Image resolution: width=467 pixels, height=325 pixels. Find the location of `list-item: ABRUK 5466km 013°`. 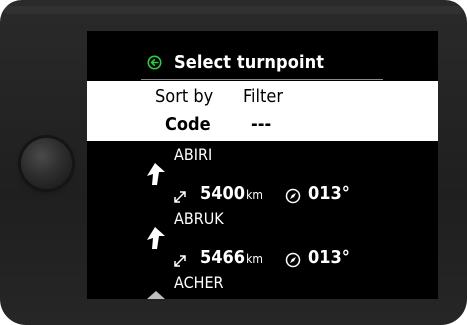

list-item: ABRUK 5466km 013° is located at coordinates (262, 241).